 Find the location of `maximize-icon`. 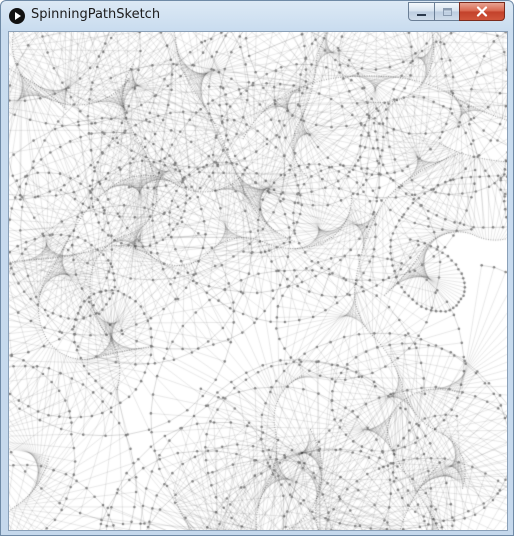

maximize-icon is located at coordinates (447, 11).